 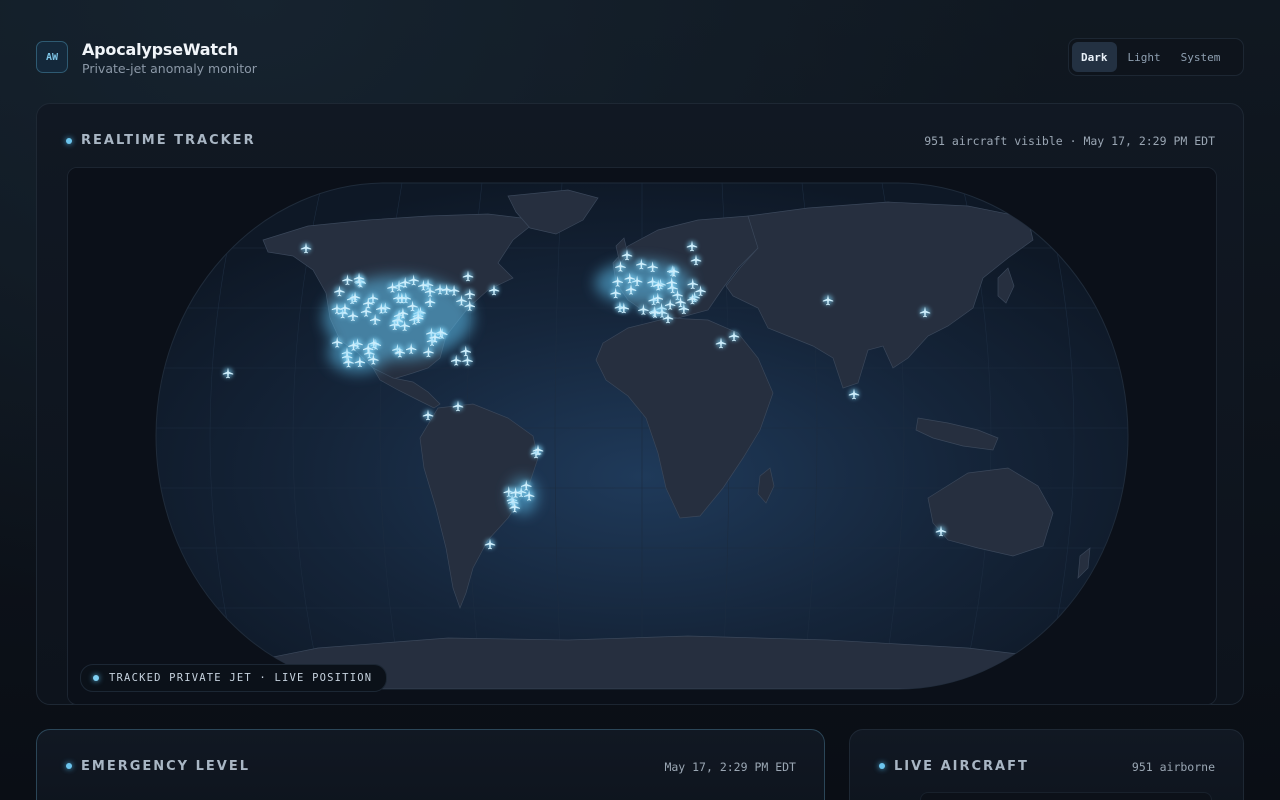 I want to click on emergency-title: EMERGENCY LEVEL, so click(x=166, y=766).